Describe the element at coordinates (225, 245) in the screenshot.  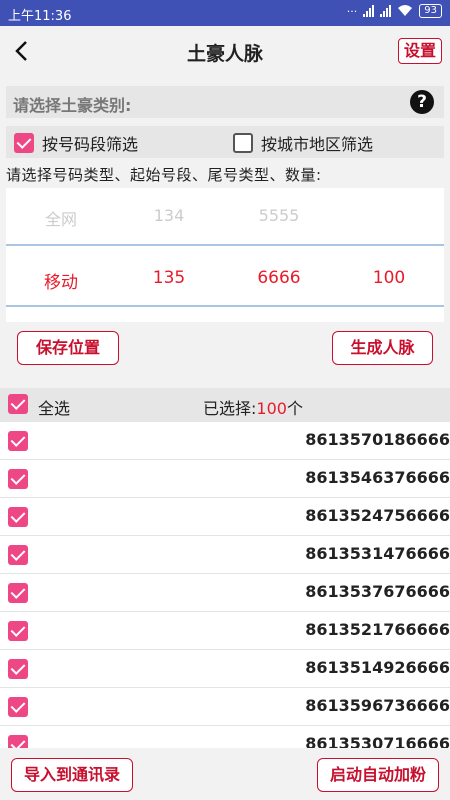
I see `picker-divider-top` at that location.